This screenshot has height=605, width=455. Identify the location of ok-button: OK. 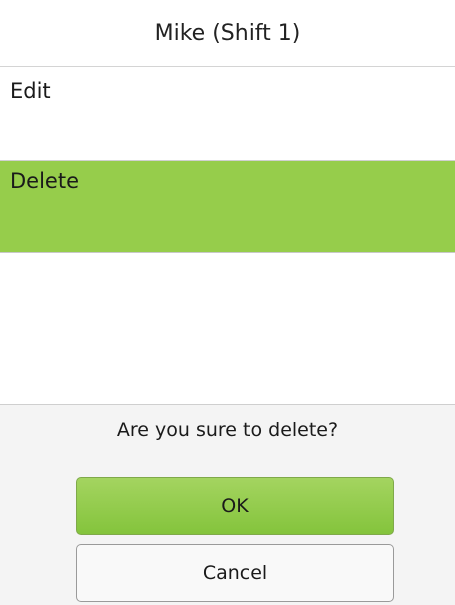
(235, 506).